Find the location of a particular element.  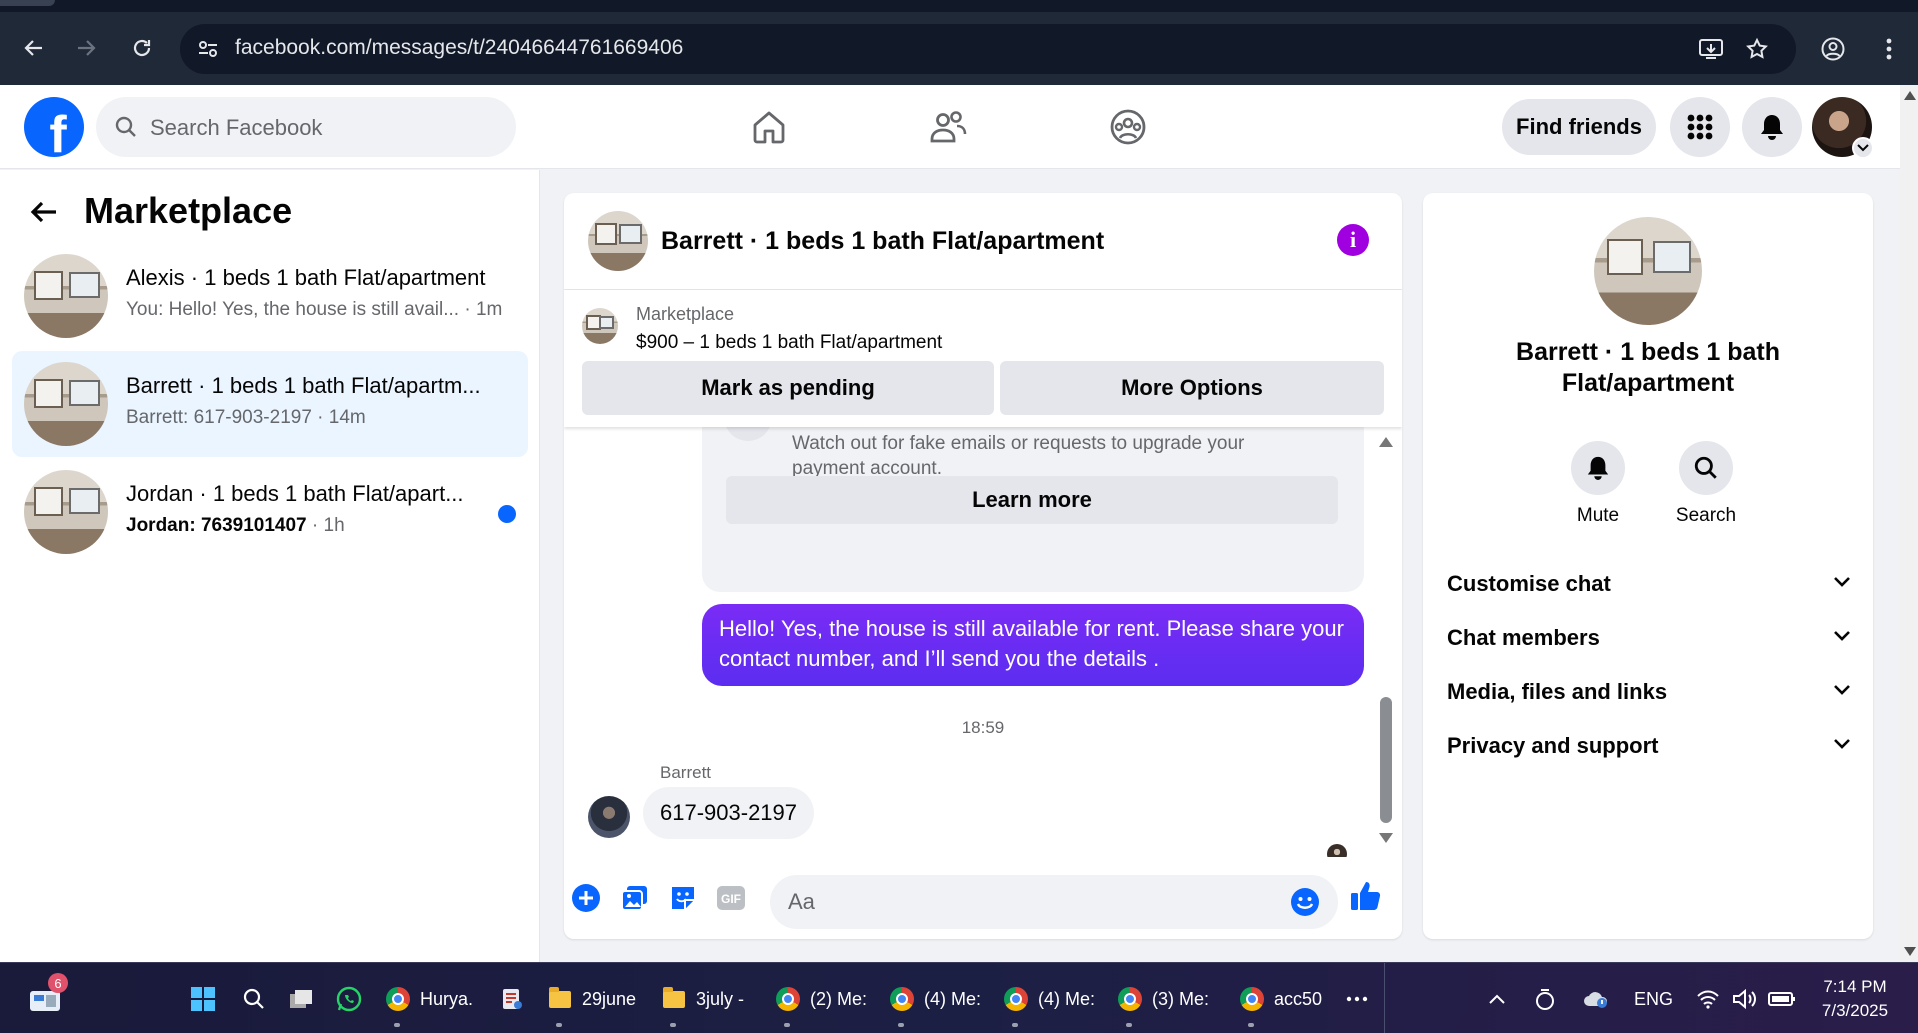

taskbar-item-chrome-acc50: acc50 is located at coordinates (1281, 999).